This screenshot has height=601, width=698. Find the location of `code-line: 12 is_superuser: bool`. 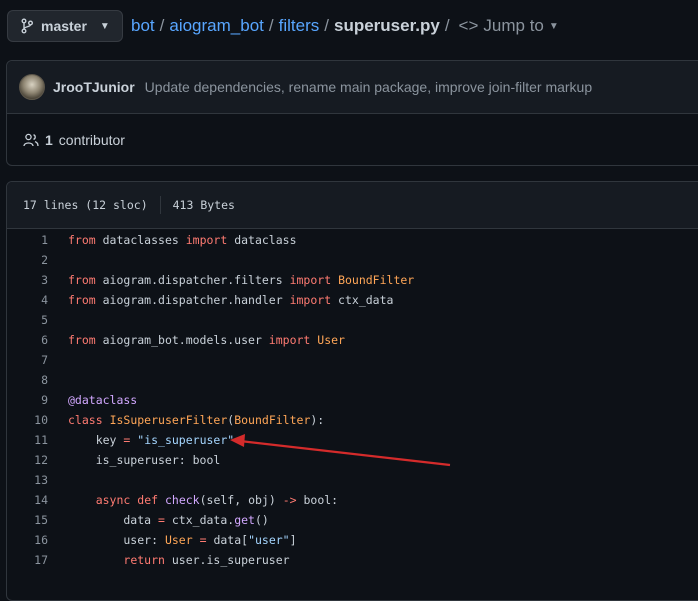

code-line: 12 is_superuser: bool is located at coordinates (352, 460).